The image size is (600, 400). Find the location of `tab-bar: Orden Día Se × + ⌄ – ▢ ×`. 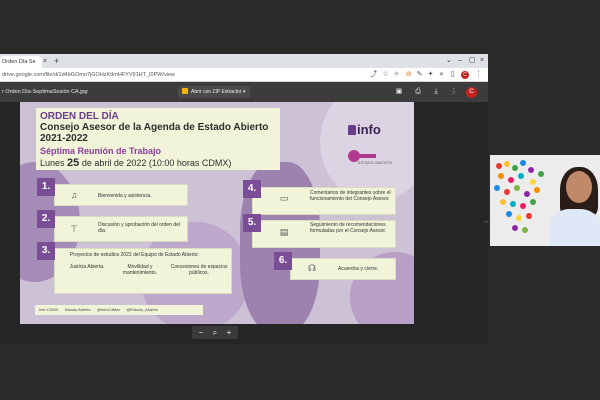

tab-bar: Orden Día Se × + ⌄ – ▢ × is located at coordinates (244, 61).